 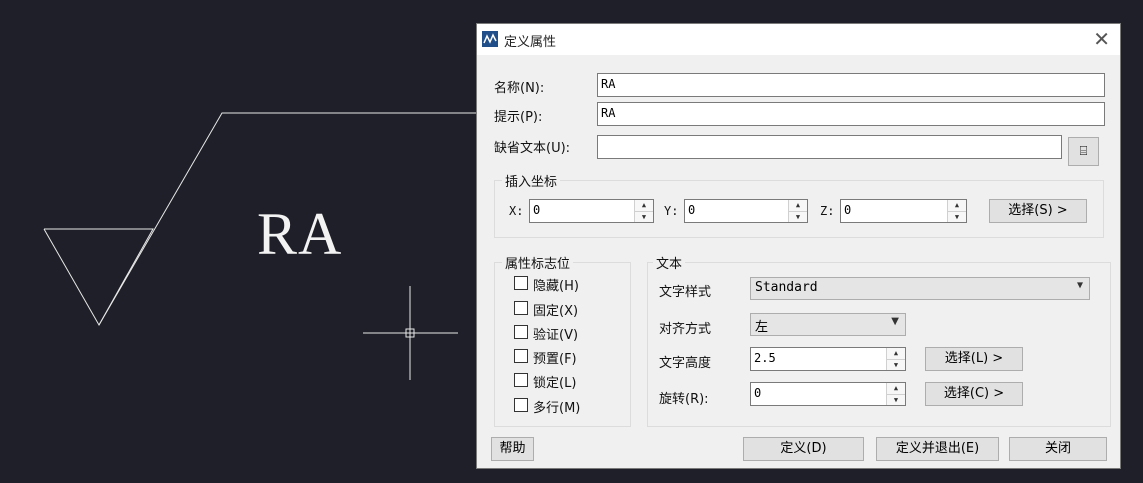 What do you see at coordinates (521, 308) in the screenshot?
I see `constant-checkbox` at bounding box center [521, 308].